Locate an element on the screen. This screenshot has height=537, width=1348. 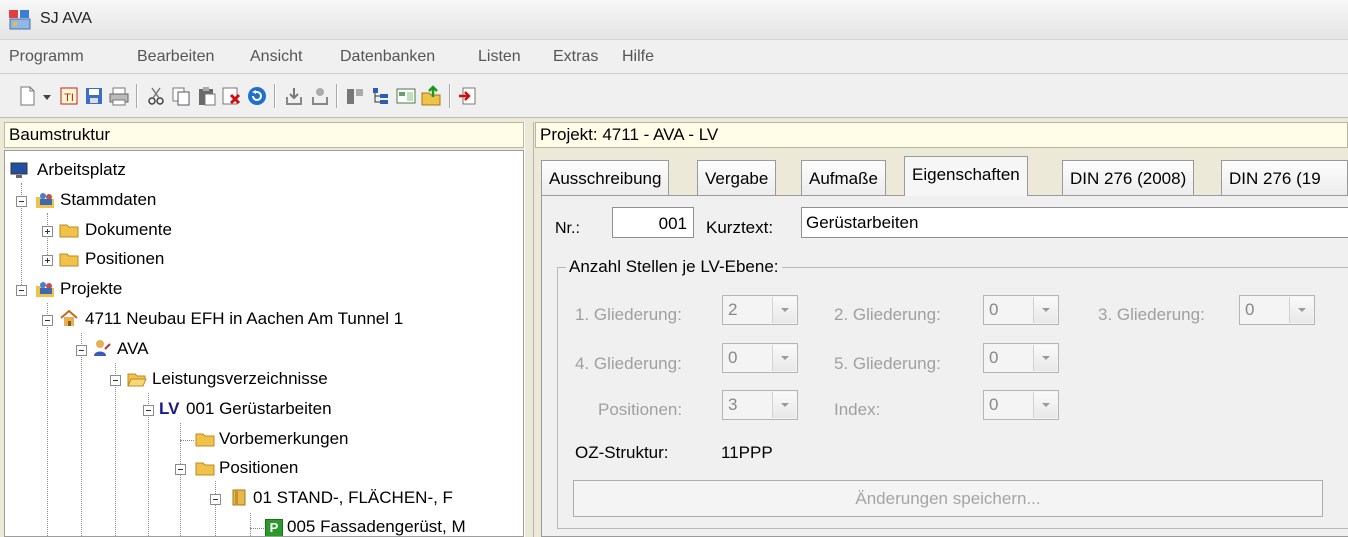
kurztext-label: Kurztext: is located at coordinates (740, 227).